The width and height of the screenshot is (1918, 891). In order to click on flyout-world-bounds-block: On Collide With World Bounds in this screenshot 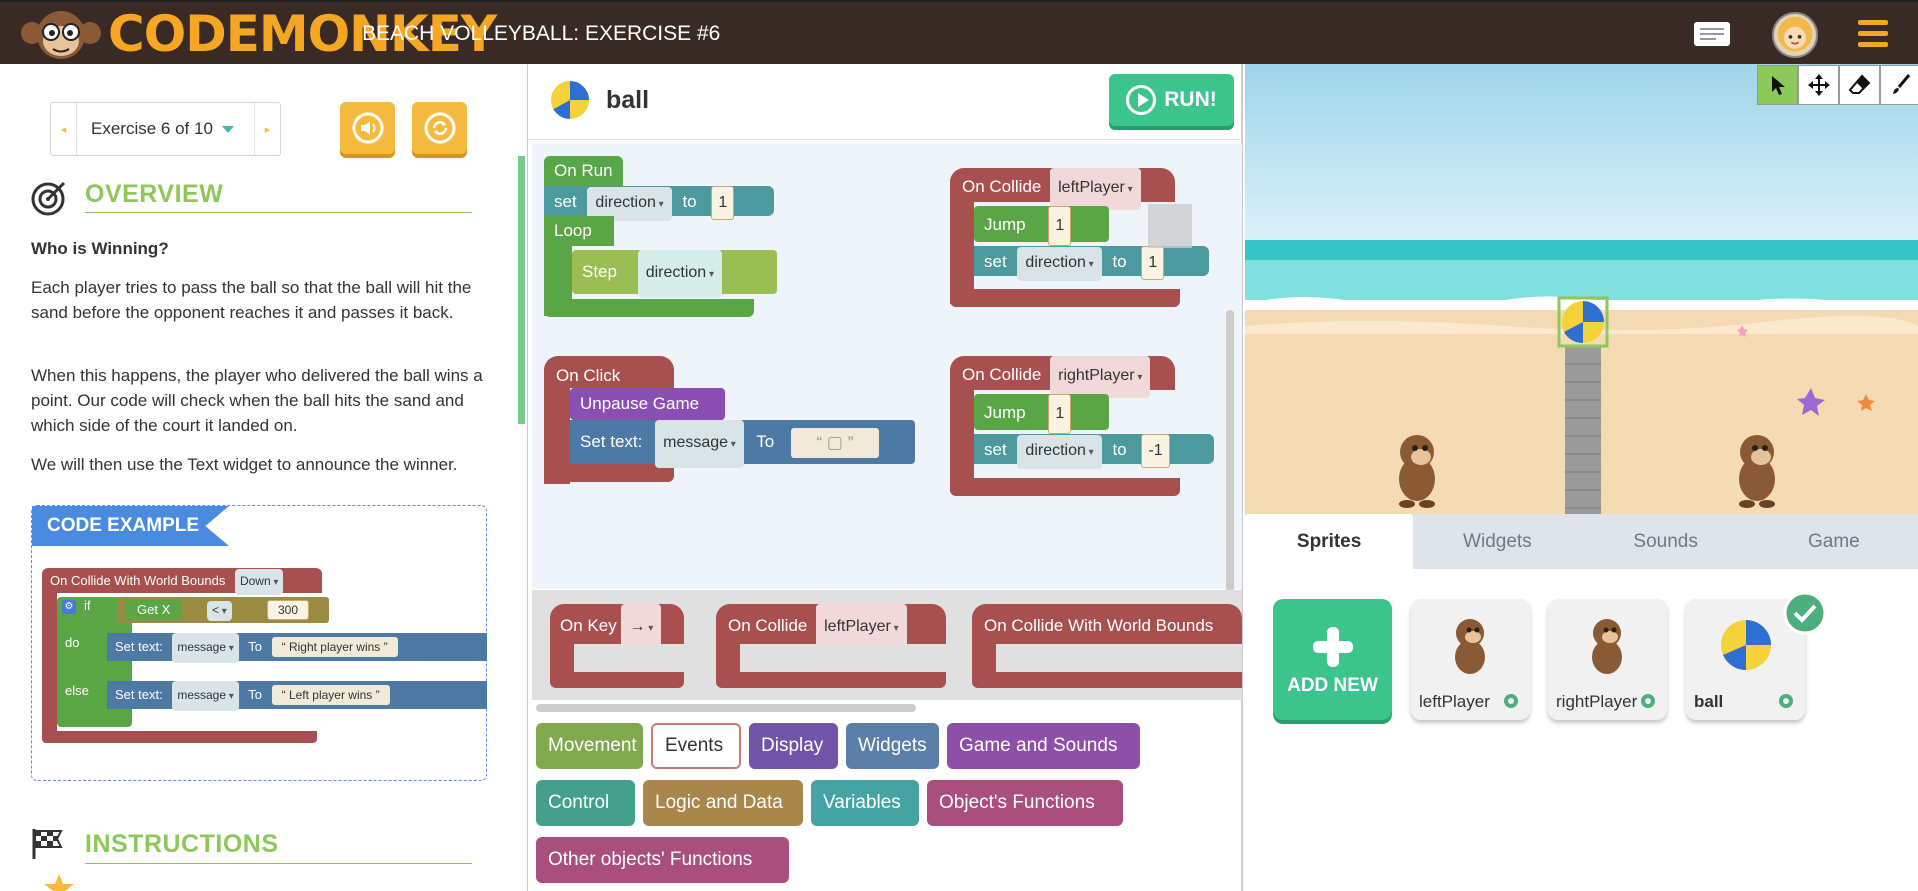, I will do `click(1107, 624)`.